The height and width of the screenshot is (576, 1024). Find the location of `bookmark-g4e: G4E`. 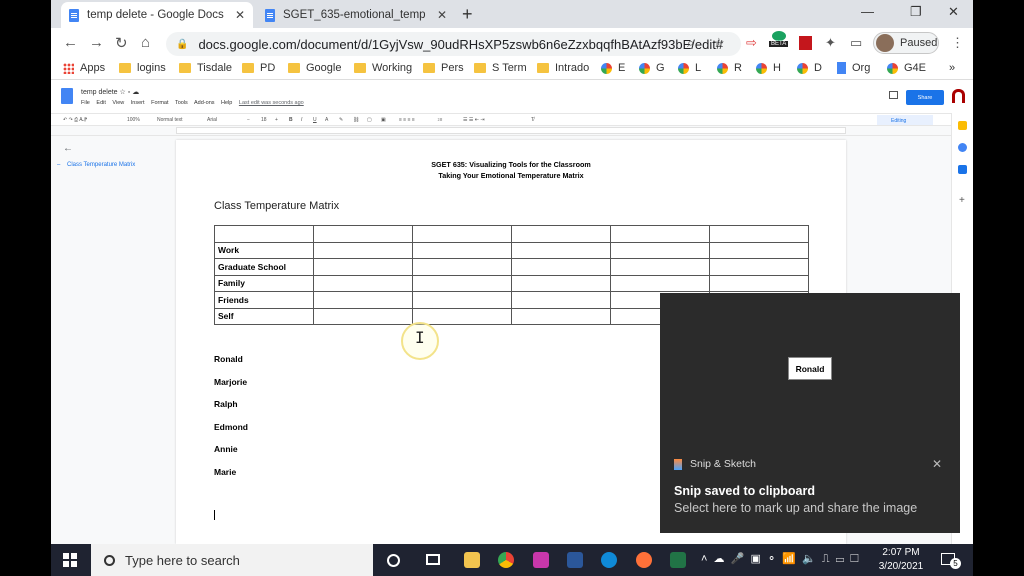

bookmark-g4e: G4E is located at coordinates (906, 68).